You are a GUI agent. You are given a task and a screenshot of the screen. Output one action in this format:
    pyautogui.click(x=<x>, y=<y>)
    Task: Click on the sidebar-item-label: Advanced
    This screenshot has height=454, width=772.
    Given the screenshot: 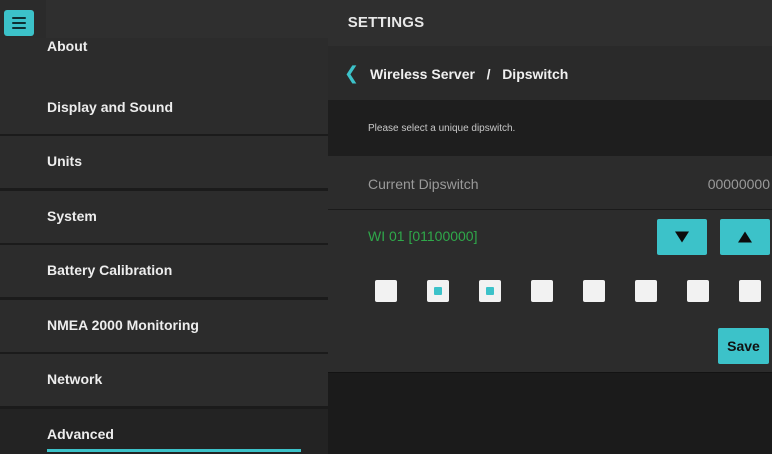 What is the action you would take?
    pyautogui.click(x=80, y=434)
    